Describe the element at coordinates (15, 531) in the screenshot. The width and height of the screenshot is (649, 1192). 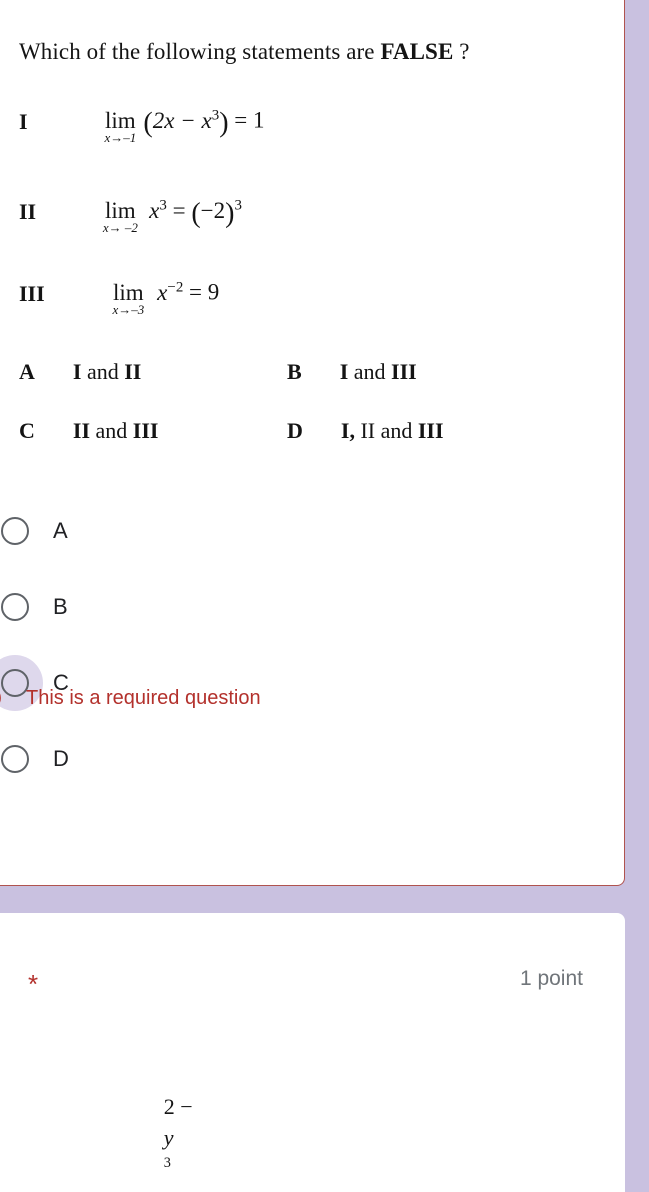
I see `radio-button-a-icon` at that location.